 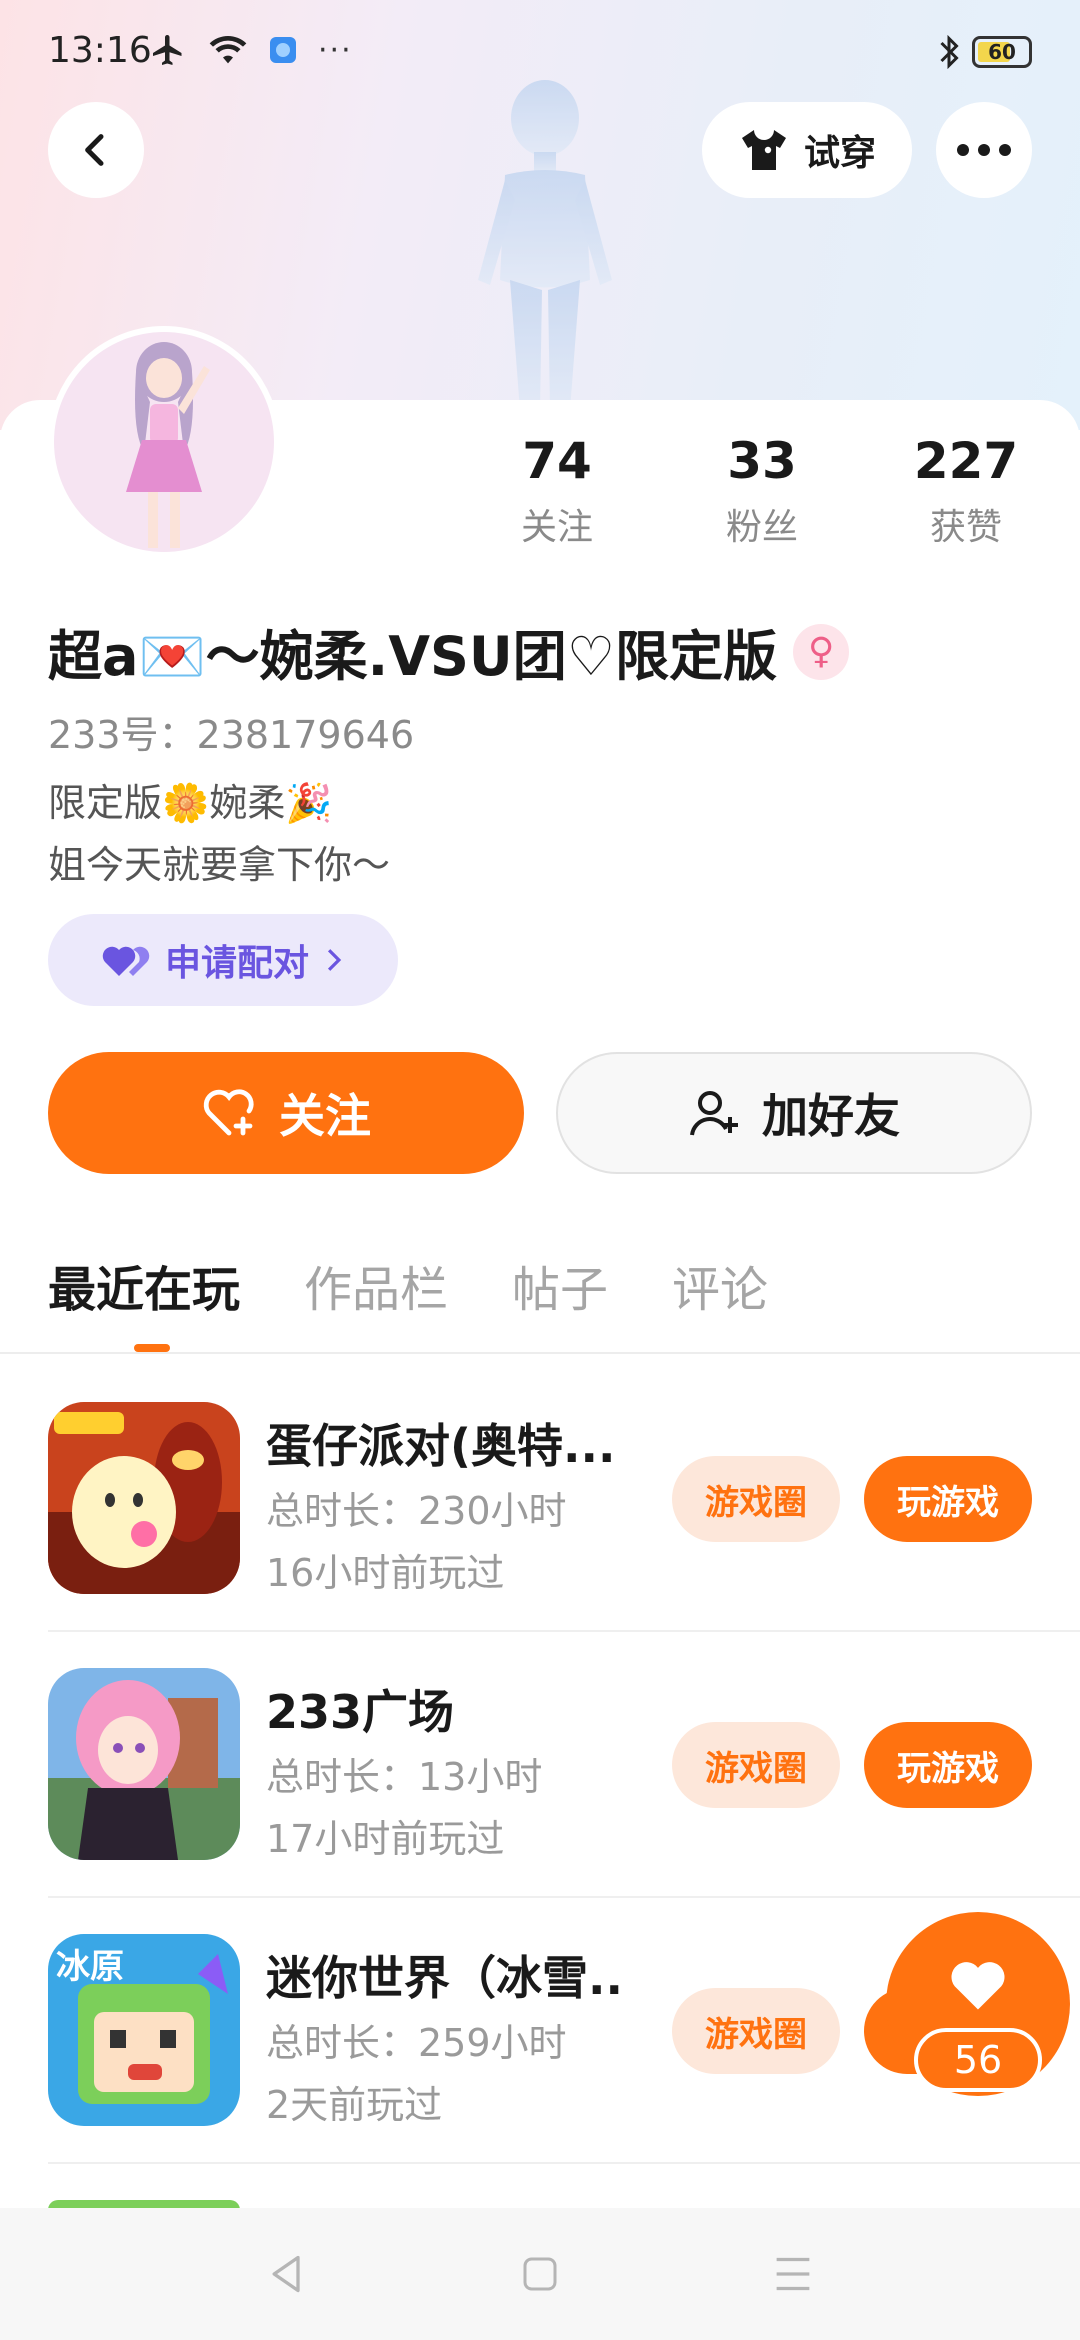 I want to click on game-last-played: 2天前玩过, so click(x=354, y=2105).